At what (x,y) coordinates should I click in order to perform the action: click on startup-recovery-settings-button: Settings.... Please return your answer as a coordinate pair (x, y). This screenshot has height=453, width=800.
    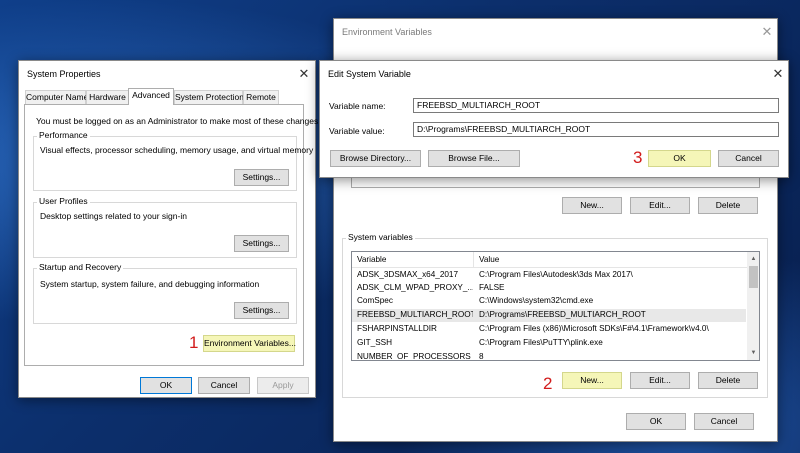
    Looking at the image, I should click on (261, 310).